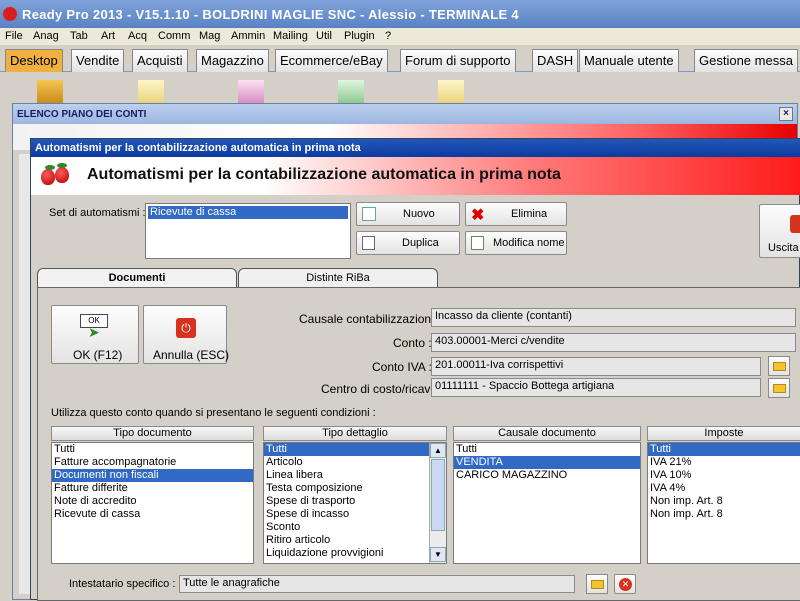  Describe the element at coordinates (547, 462) in the screenshot. I see `list-item: VENDITA` at that location.